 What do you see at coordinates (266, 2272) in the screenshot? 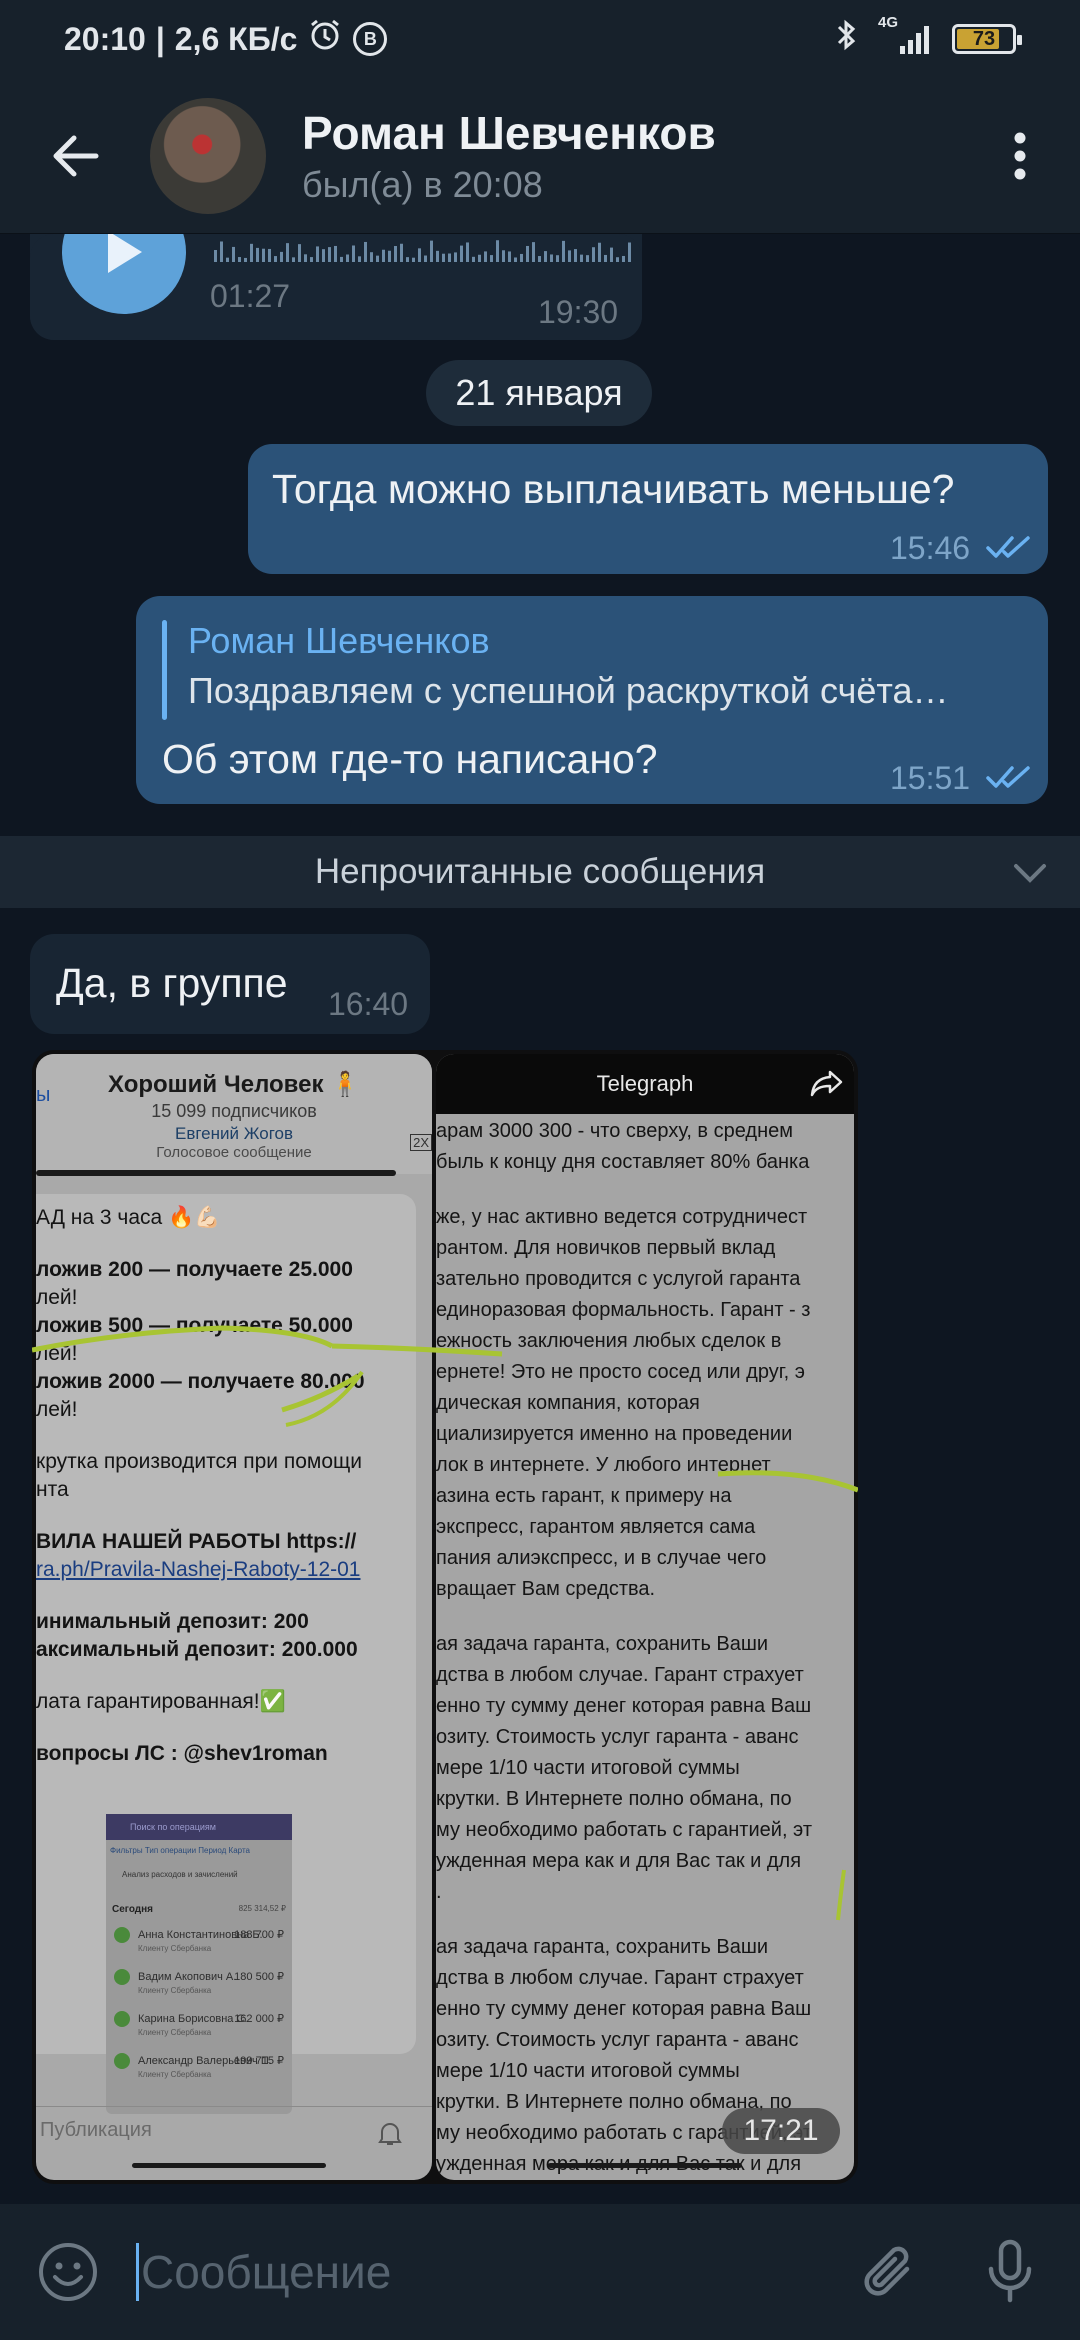
I see `message-placeholder: Сообщение` at bounding box center [266, 2272].